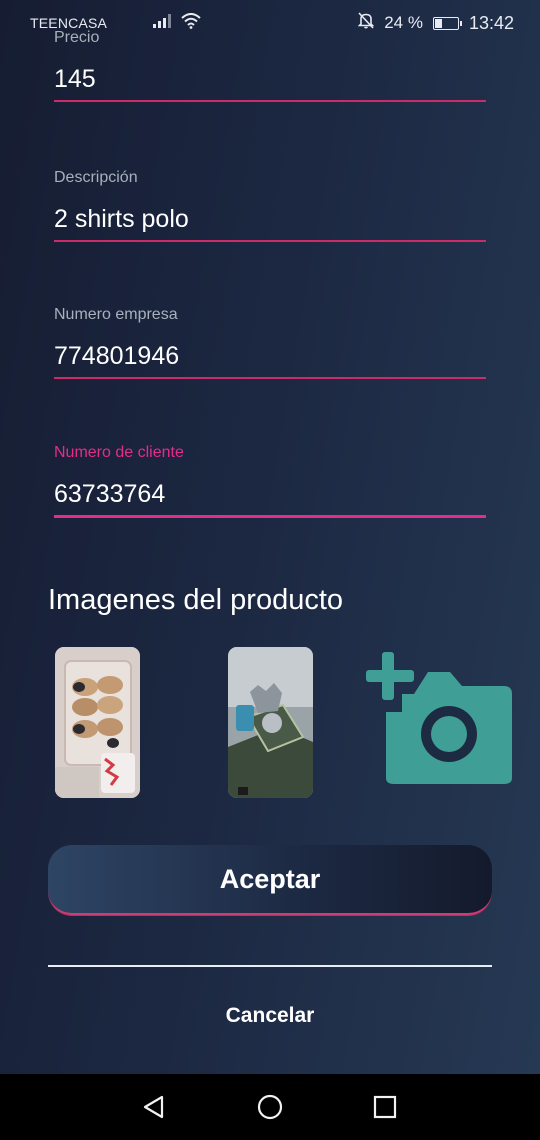 The height and width of the screenshot is (1140, 540). Describe the element at coordinates (270, 722) in the screenshot. I see `product-image-figurine` at that location.